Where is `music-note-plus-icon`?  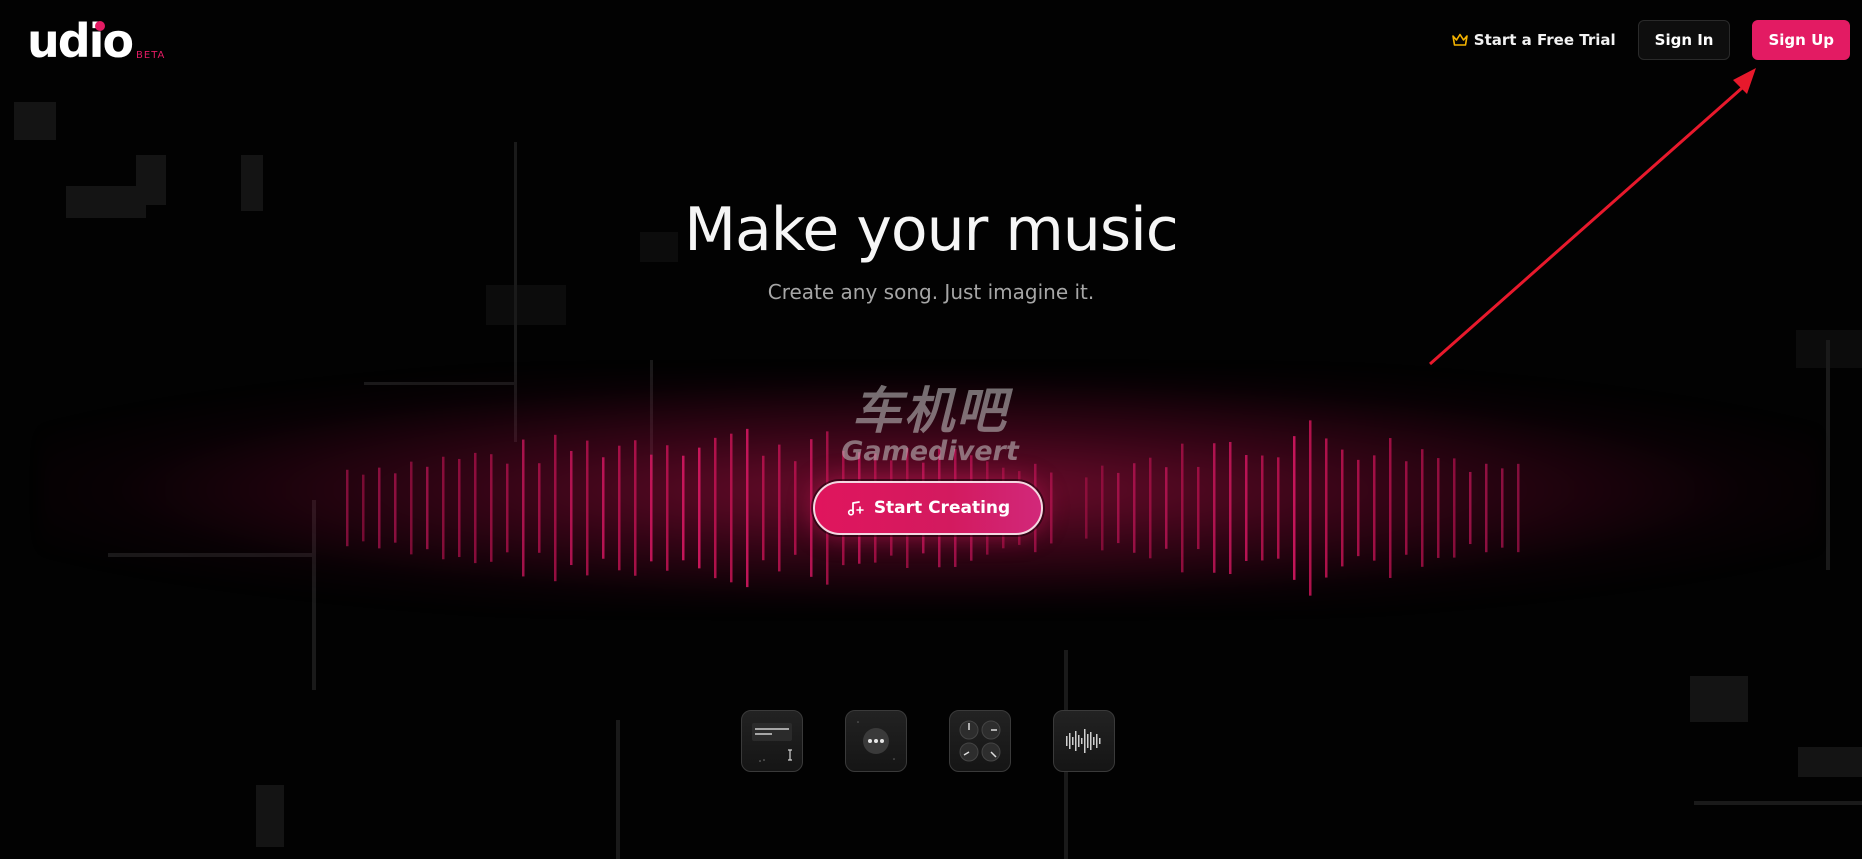 music-note-plus-icon is located at coordinates (855, 508).